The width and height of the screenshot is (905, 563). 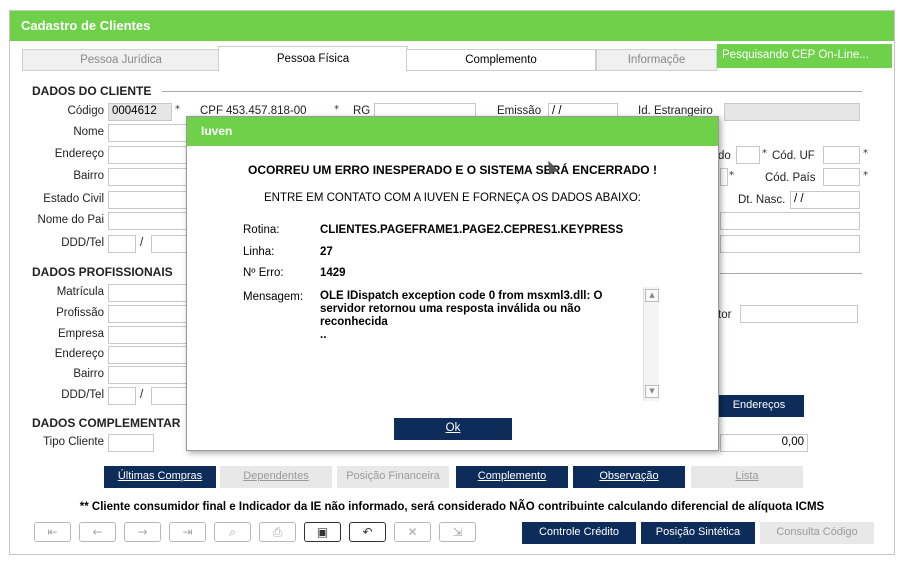 I want to click on nome-mae-field, so click(x=790, y=221).